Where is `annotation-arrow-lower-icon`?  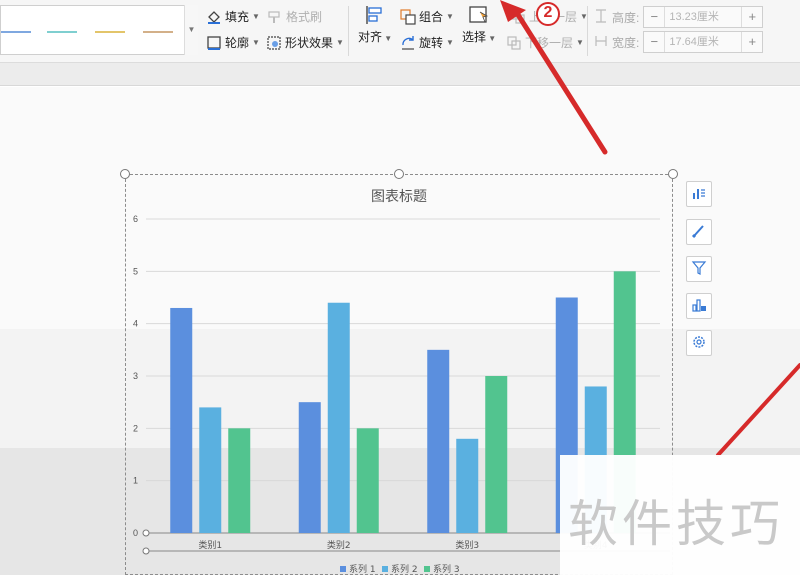 annotation-arrow-lower-icon is located at coordinates (758, 410).